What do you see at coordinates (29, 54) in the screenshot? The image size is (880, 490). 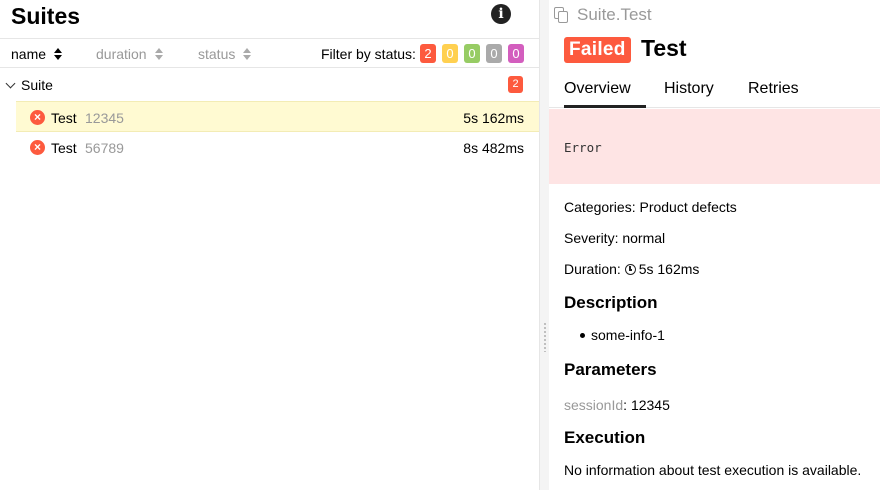 I see `sort-name-label: name` at bounding box center [29, 54].